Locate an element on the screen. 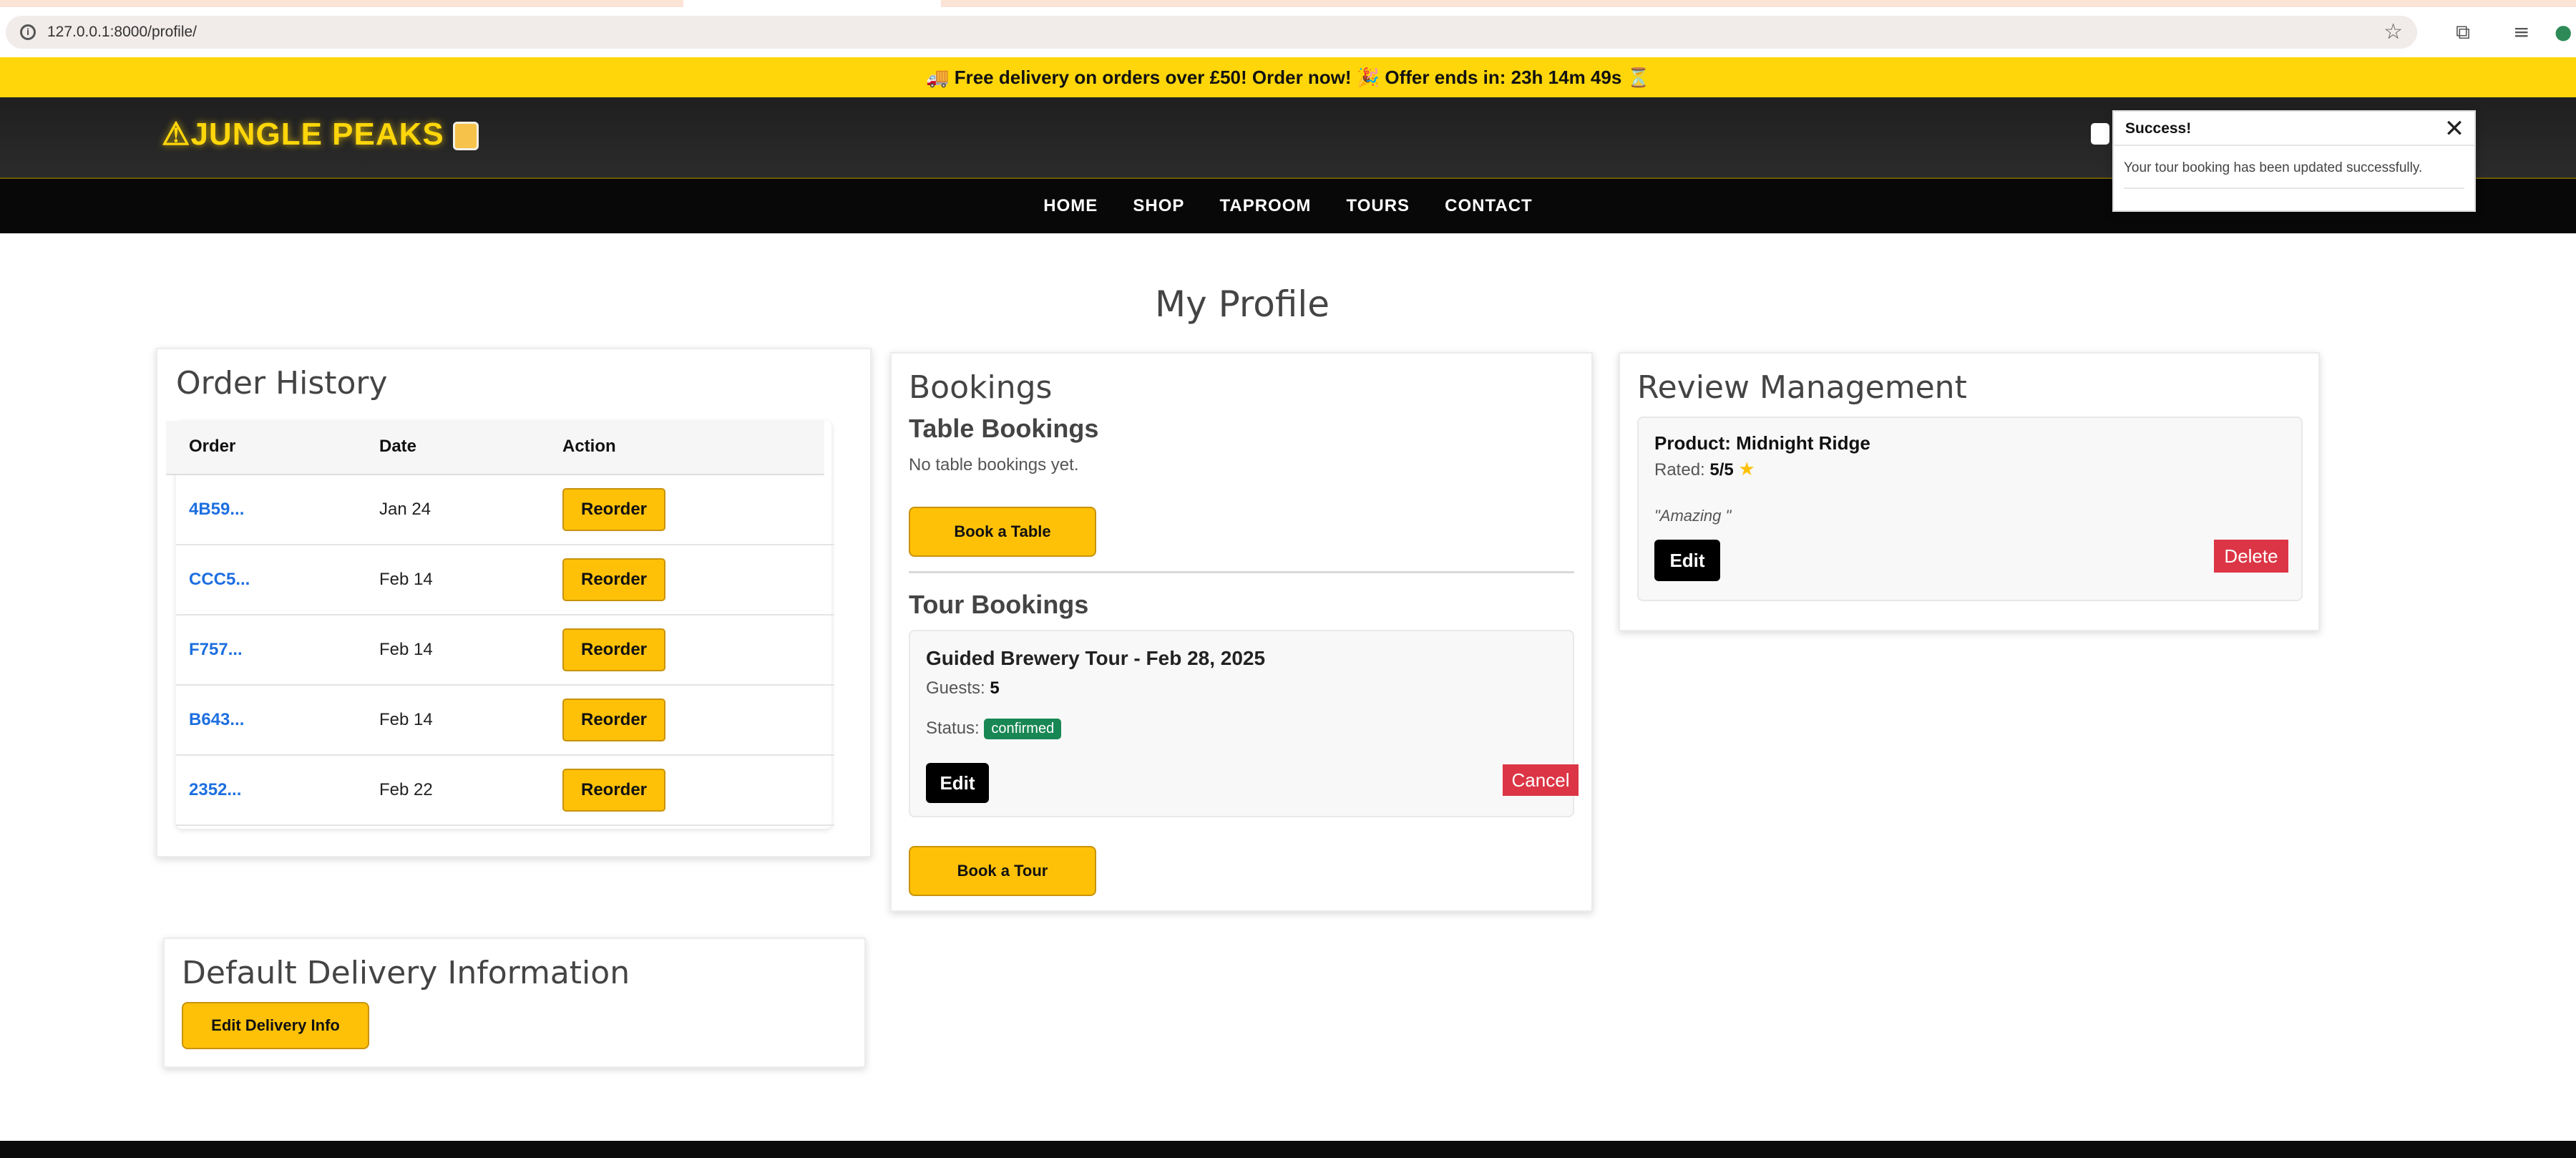 This screenshot has height=1158, width=2576. bookmark-star-icon: ☆ is located at coordinates (2393, 32).